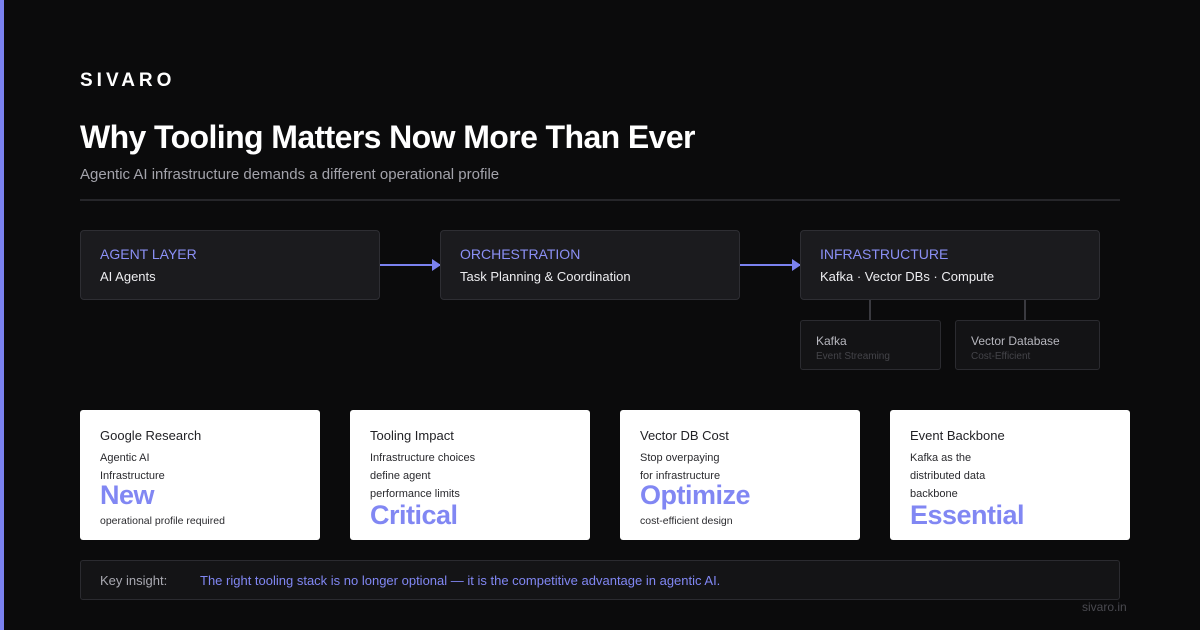 The height and width of the screenshot is (630, 1200). I want to click on page-title: Why Tooling Matters Now More Than Ever, so click(387, 137).